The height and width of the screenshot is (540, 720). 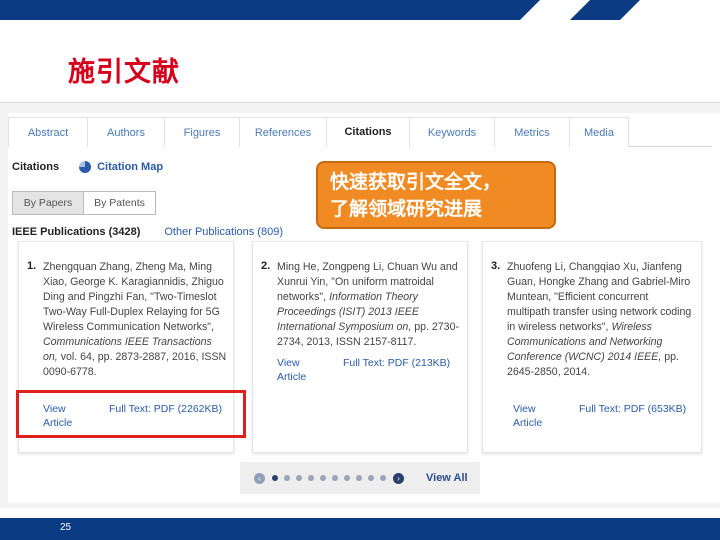 What do you see at coordinates (632, 409) in the screenshot?
I see `full-text-pdf-link: Full Text: PDF (653KB)` at bounding box center [632, 409].